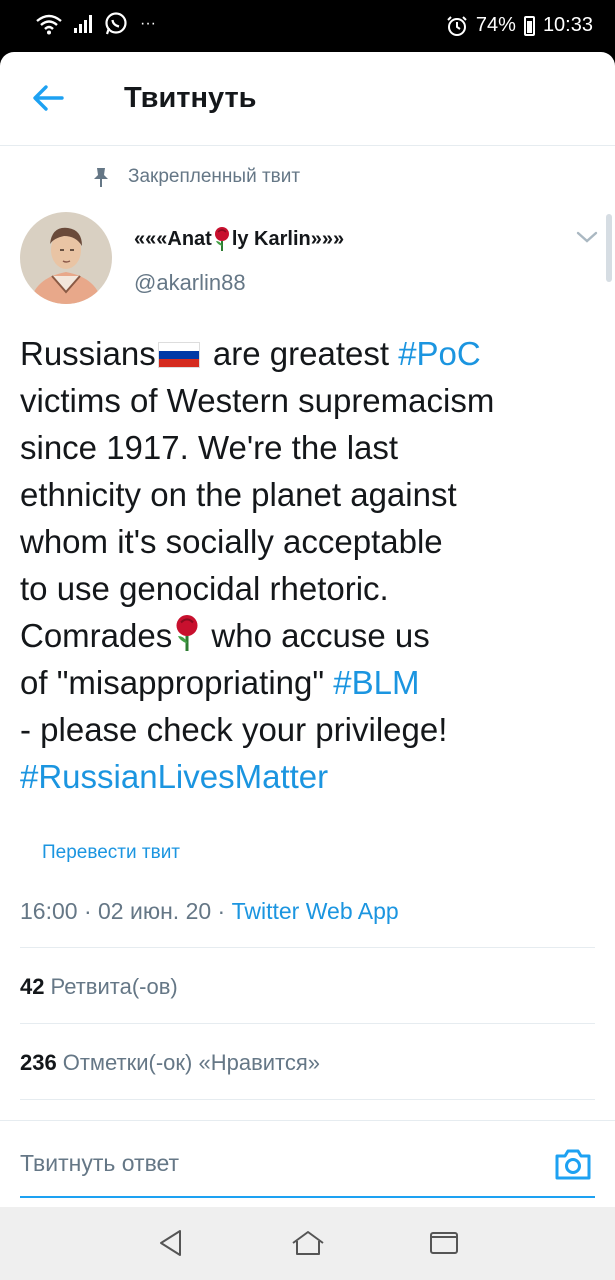 The width and height of the screenshot is (615, 1280). What do you see at coordinates (148, 23) in the screenshot?
I see `overflow-indicator: ···` at bounding box center [148, 23].